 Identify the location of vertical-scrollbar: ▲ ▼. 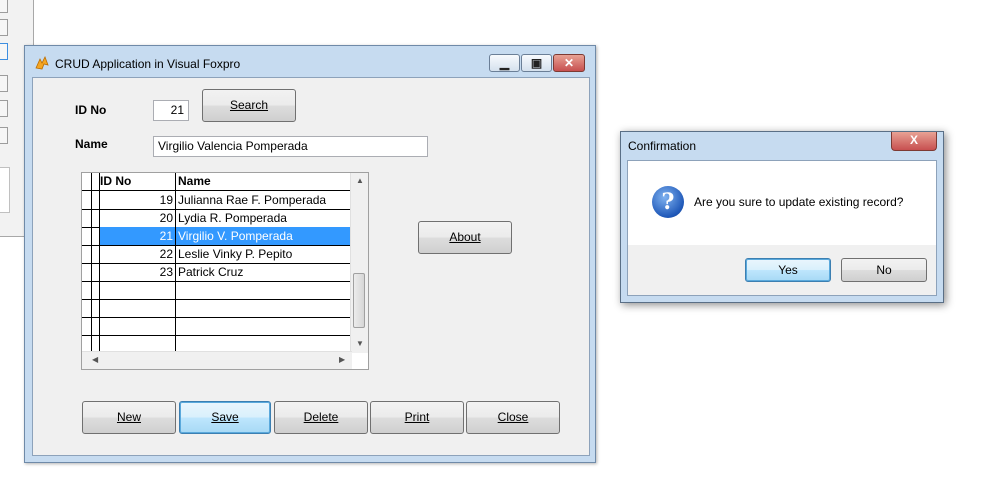
(359, 263).